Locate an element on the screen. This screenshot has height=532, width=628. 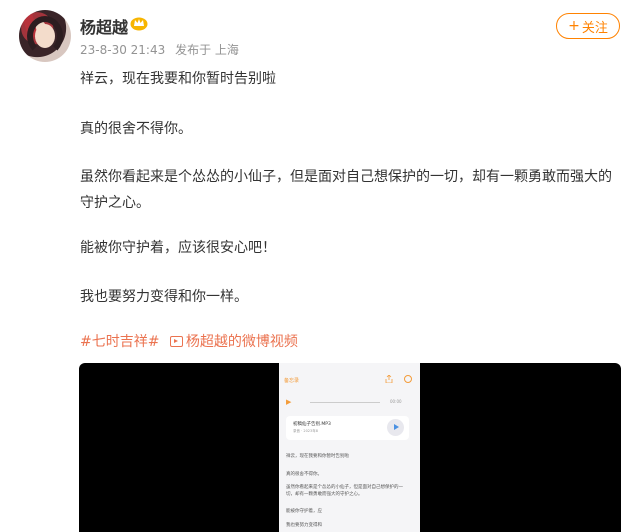
share-icon is located at coordinates (389, 379).